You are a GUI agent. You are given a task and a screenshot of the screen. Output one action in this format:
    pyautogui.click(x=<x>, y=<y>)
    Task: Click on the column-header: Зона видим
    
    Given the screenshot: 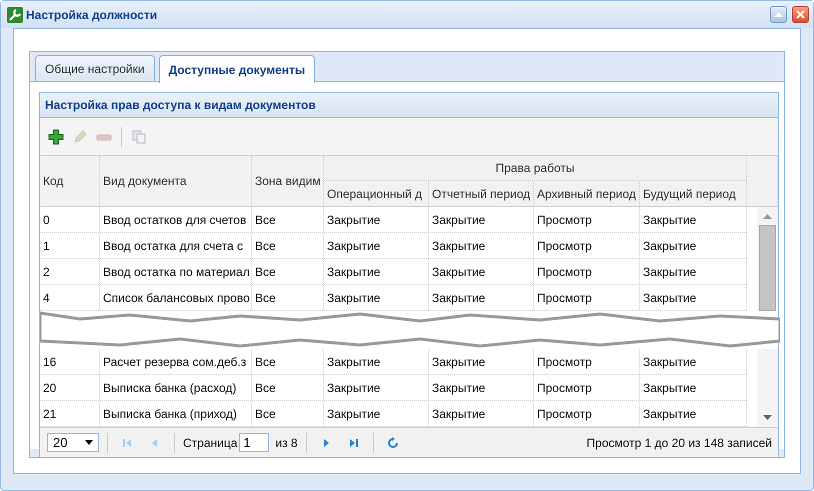 What is the action you would take?
    pyautogui.click(x=288, y=181)
    